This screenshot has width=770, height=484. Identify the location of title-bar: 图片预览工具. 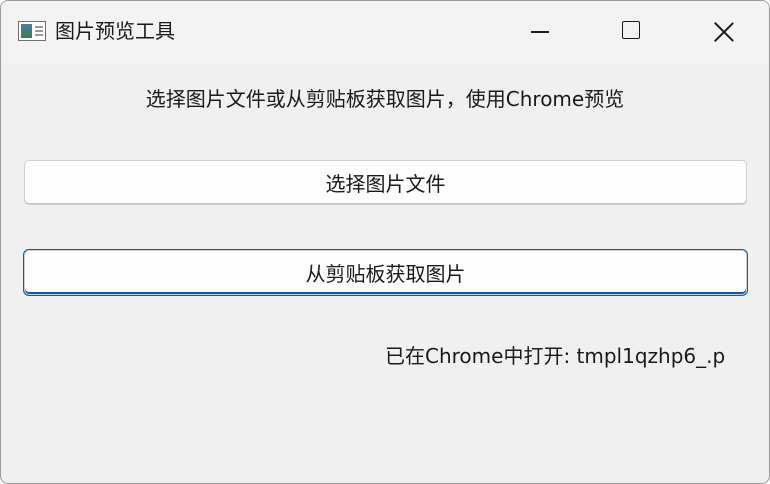
(385, 32).